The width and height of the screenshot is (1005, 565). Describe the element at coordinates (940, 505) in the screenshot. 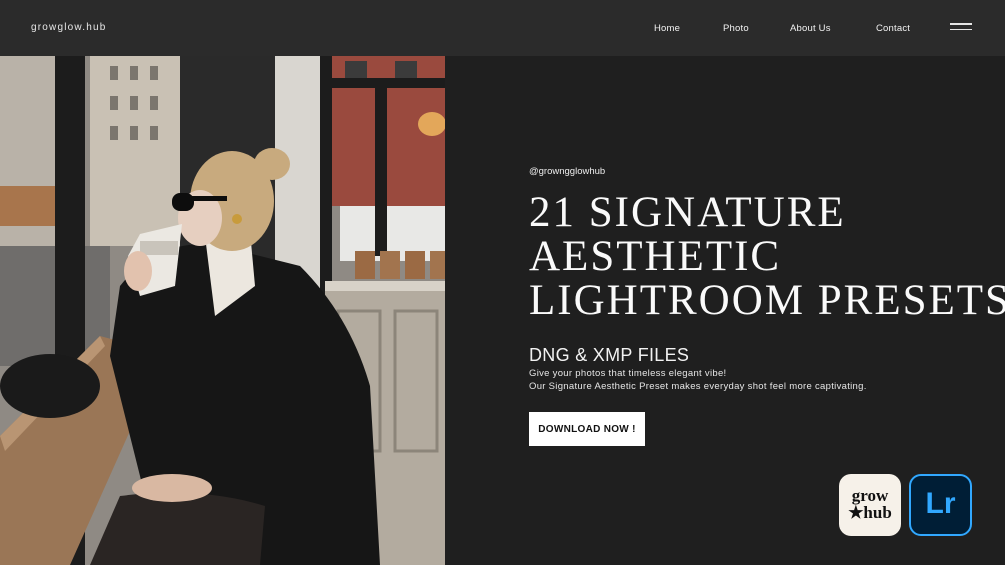

I see `lightroom-logo-icon: Lr` at that location.